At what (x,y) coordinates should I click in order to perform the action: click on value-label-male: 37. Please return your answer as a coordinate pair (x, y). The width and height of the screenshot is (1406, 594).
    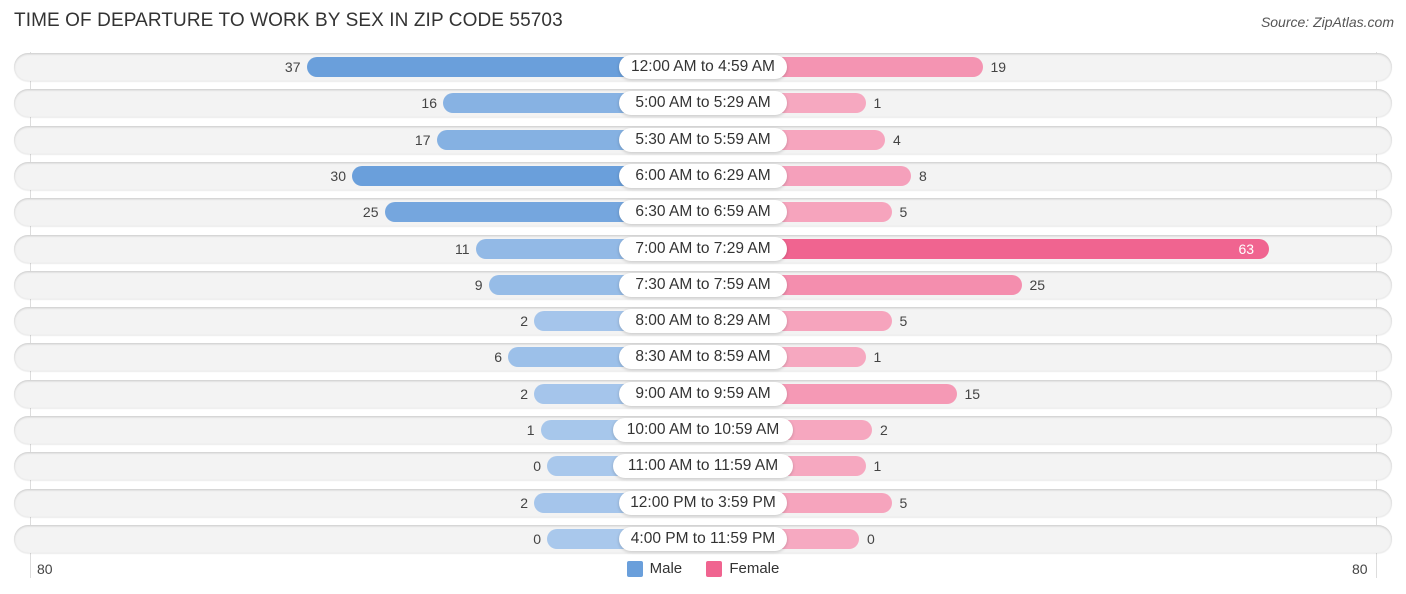
    Looking at the image, I should click on (292, 67).